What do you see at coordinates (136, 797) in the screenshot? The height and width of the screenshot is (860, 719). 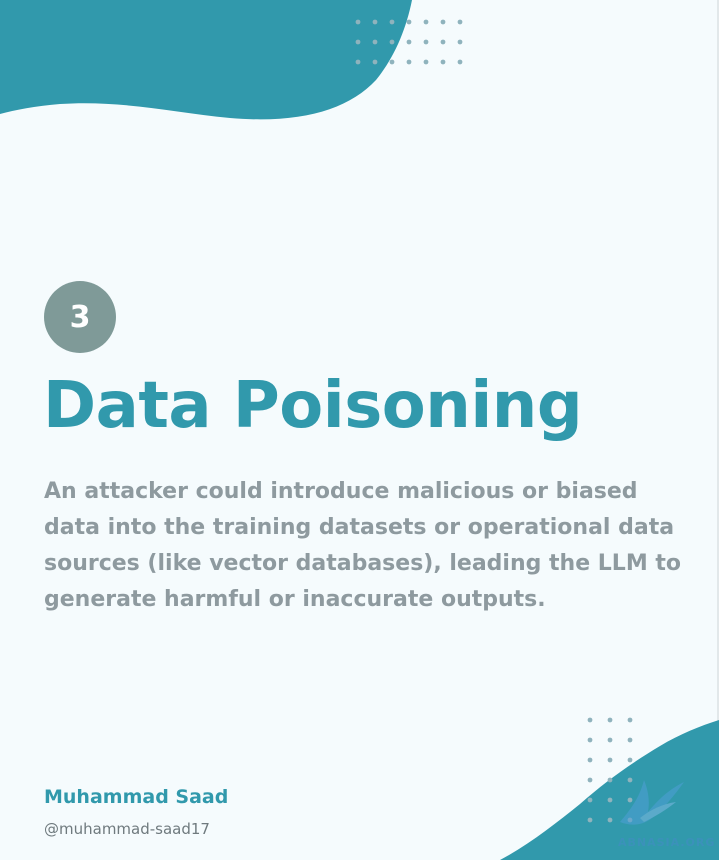 I see `author-name: Muhammad Saad` at bounding box center [136, 797].